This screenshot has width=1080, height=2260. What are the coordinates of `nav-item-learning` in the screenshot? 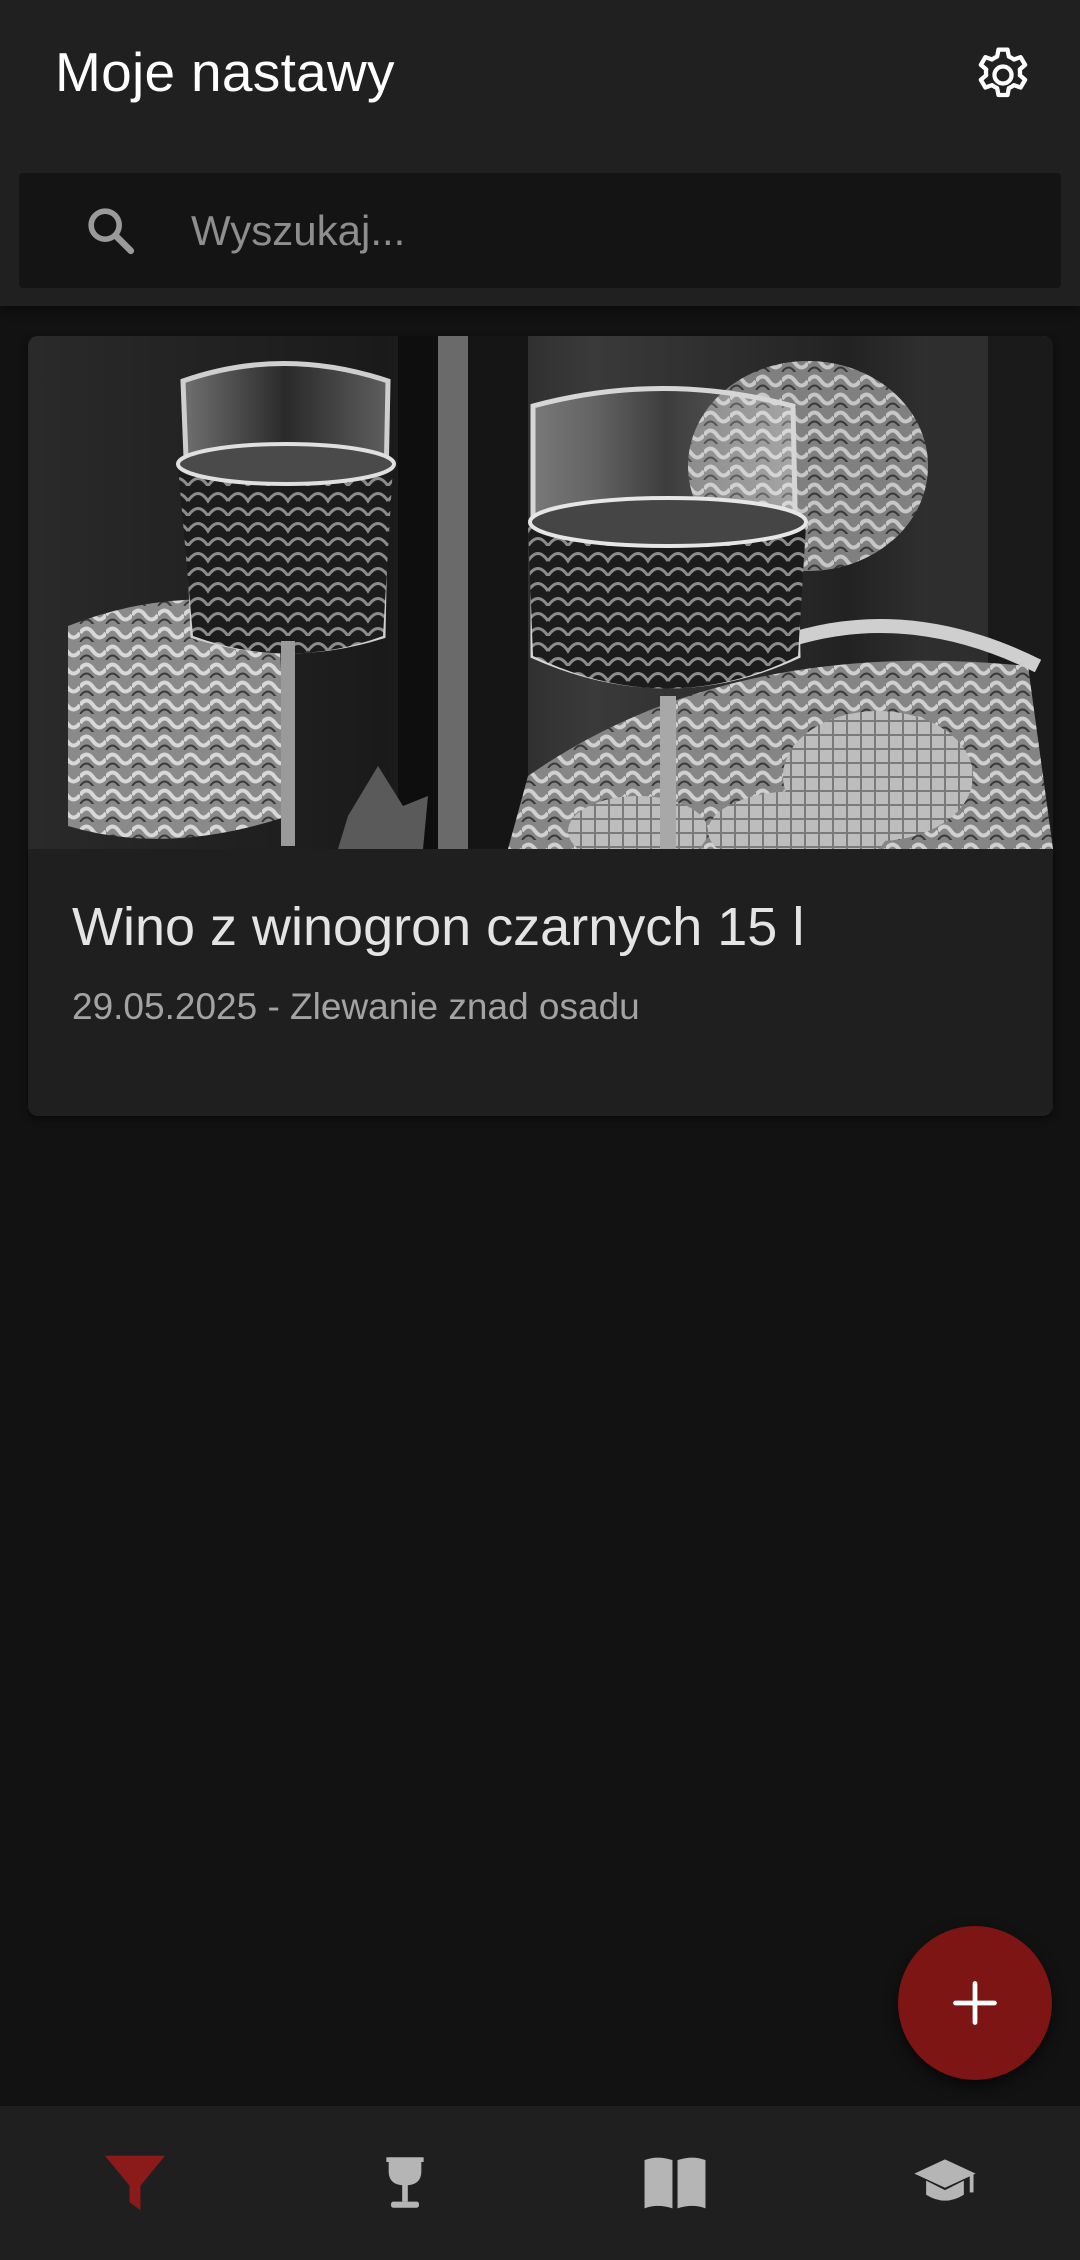 It's located at (945, 2183).